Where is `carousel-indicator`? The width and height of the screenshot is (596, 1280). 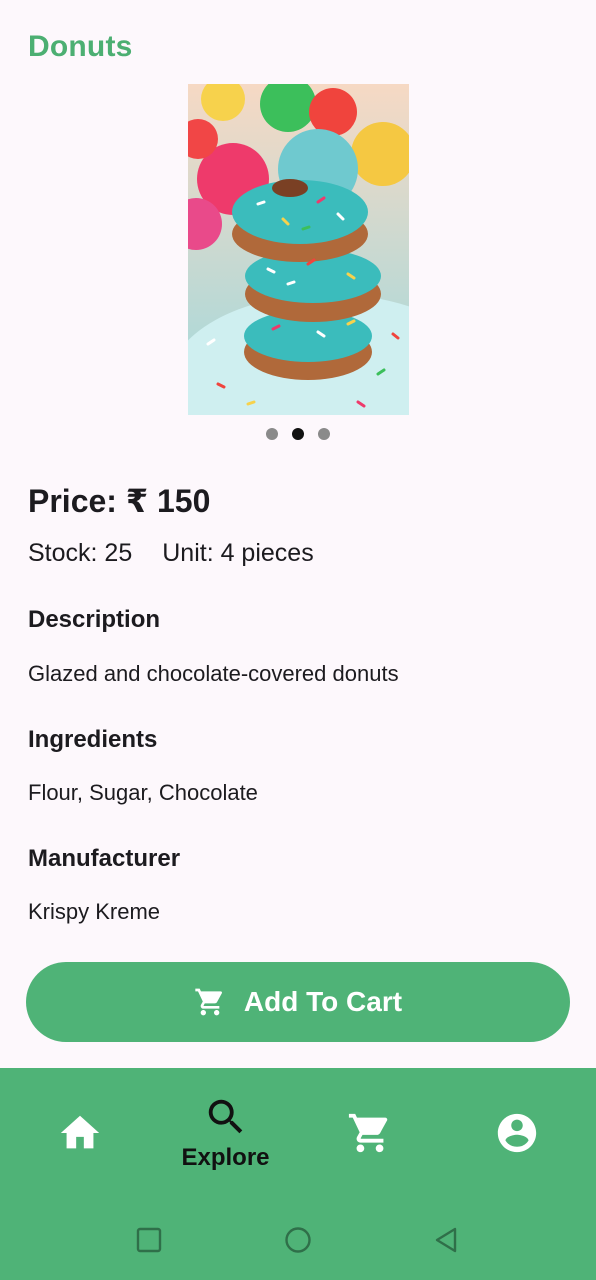 carousel-indicator is located at coordinates (298, 434).